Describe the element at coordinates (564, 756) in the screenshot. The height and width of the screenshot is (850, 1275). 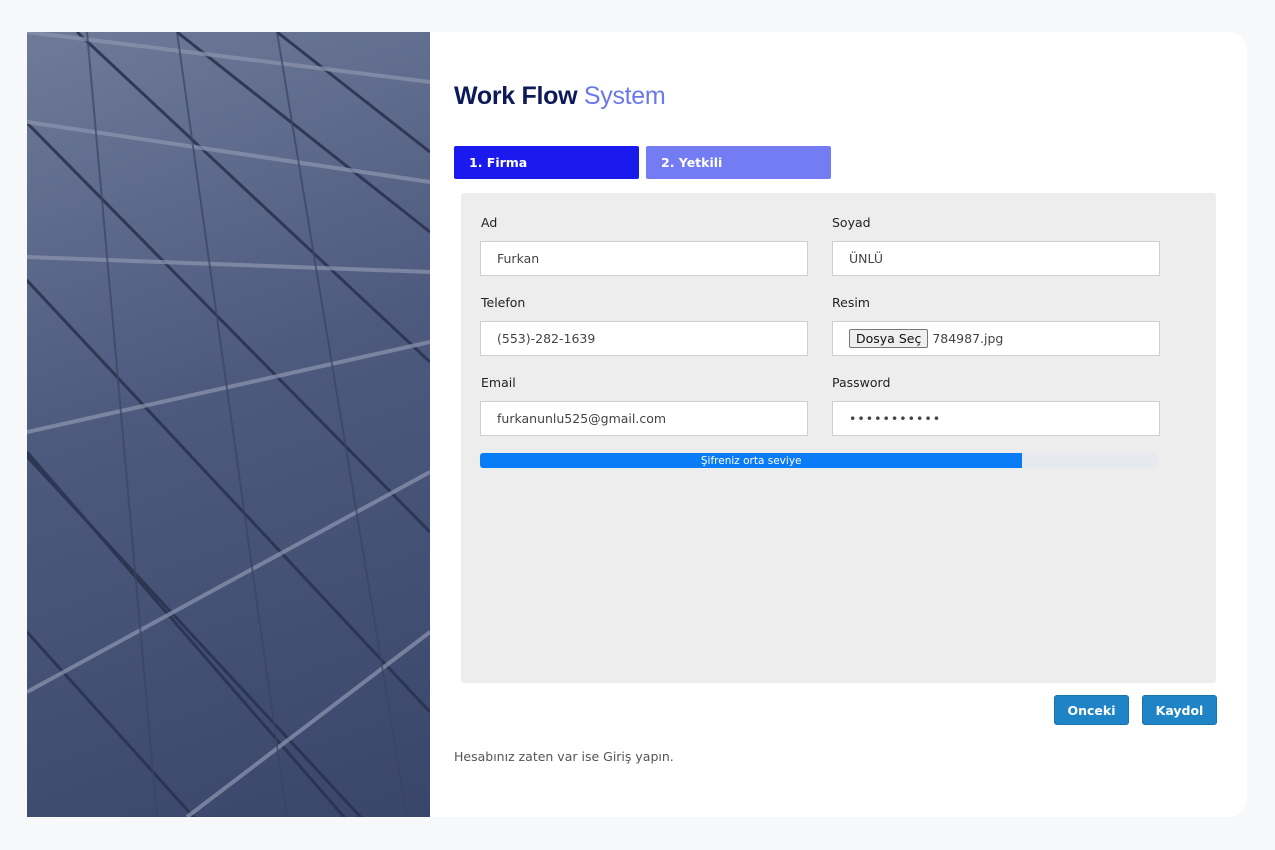
I see `login-hint: Hesabınız zaten var ise Giriş yapın.` at that location.